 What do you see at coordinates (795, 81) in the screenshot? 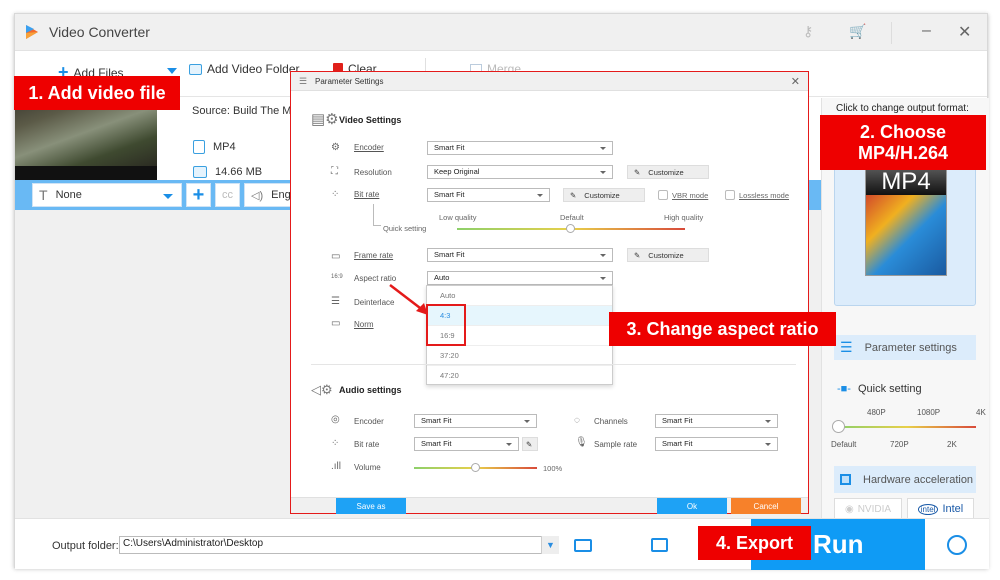
I see `dialog-close-button: ✕` at bounding box center [795, 81].